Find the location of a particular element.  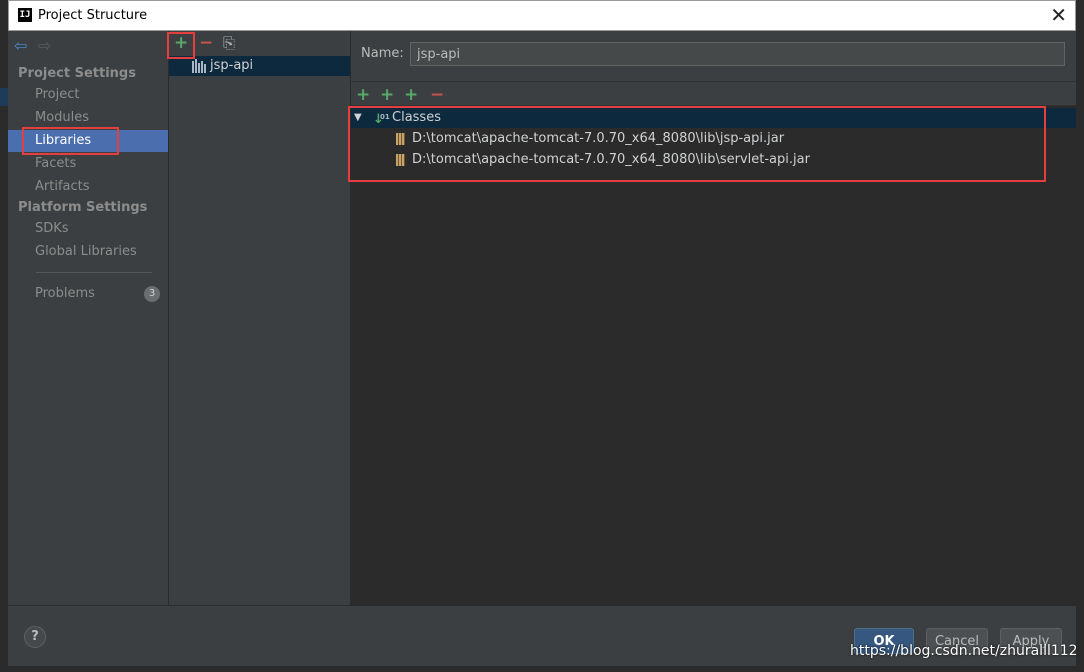

remove-root-icon: − is located at coordinates (437, 95).